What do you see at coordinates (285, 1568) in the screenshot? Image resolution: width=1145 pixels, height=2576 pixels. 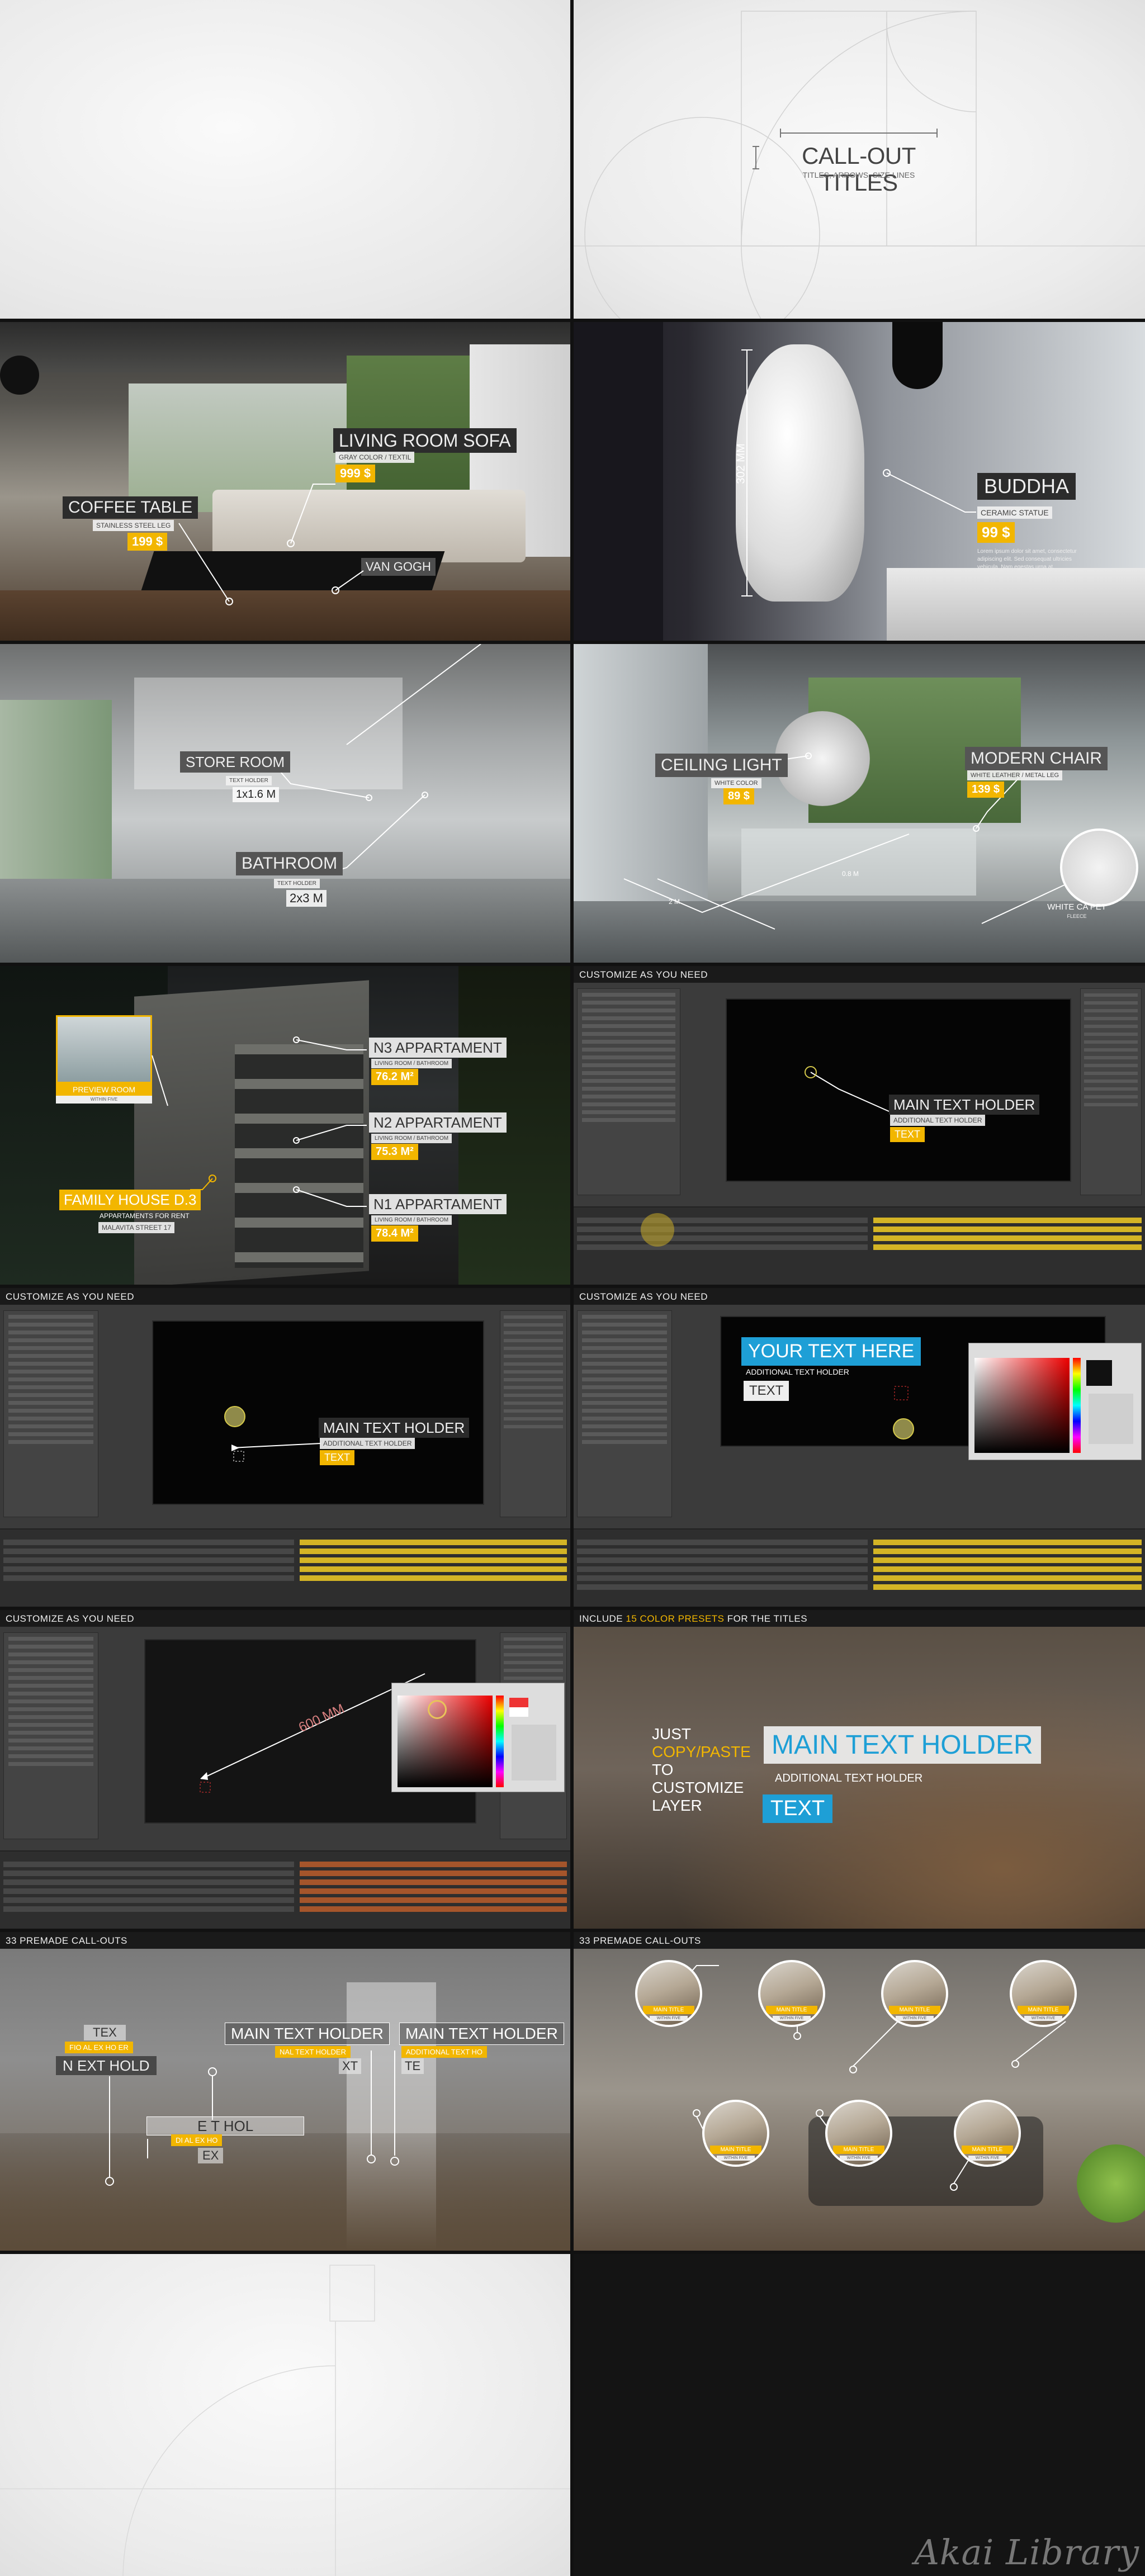 I see `ae2-timeline` at bounding box center [285, 1568].